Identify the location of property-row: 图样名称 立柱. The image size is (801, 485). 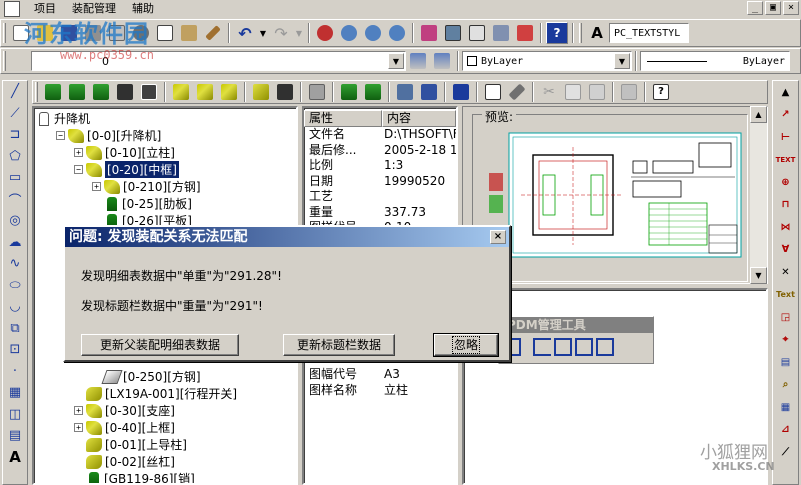
(380, 390).